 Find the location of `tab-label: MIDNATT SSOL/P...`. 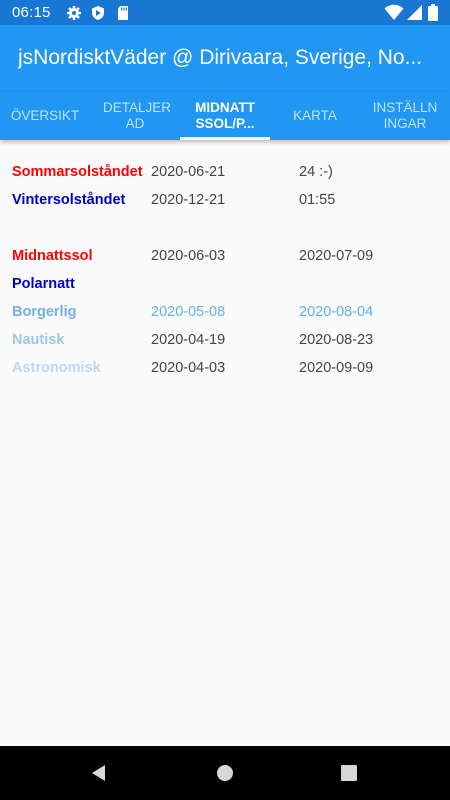

tab-label: MIDNATT SSOL/P... is located at coordinates (225, 115).